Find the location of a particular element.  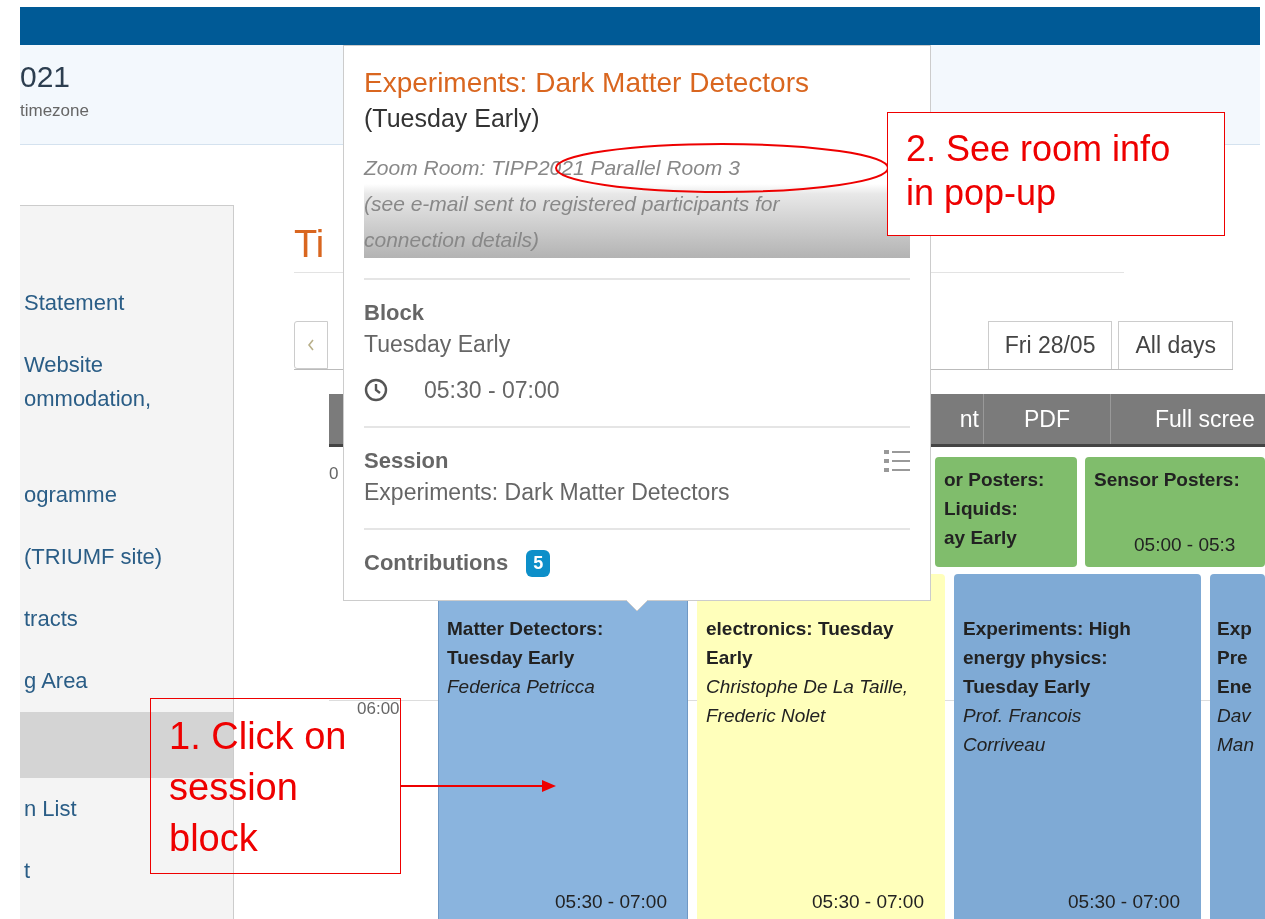

day-tab: Fri 28/05 is located at coordinates (1050, 345).